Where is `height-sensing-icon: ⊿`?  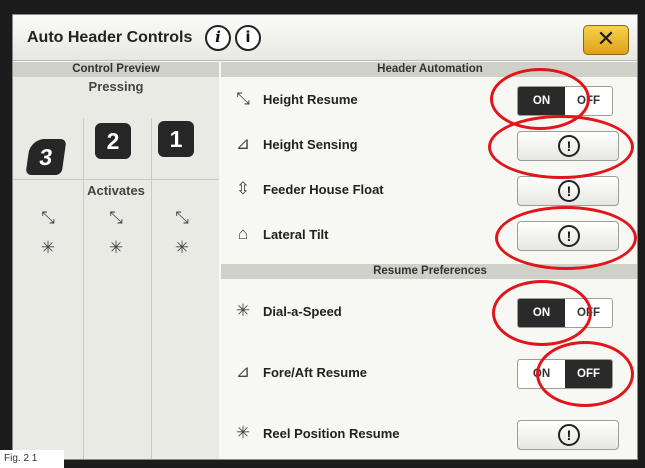
height-sensing-icon: ⊿ is located at coordinates (243, 143).